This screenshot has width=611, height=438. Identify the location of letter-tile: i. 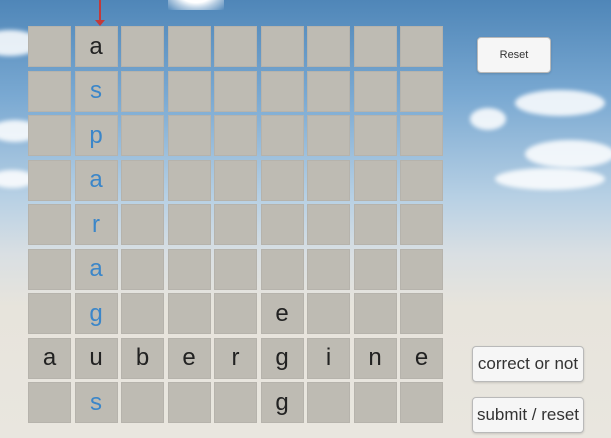
(328, 358).